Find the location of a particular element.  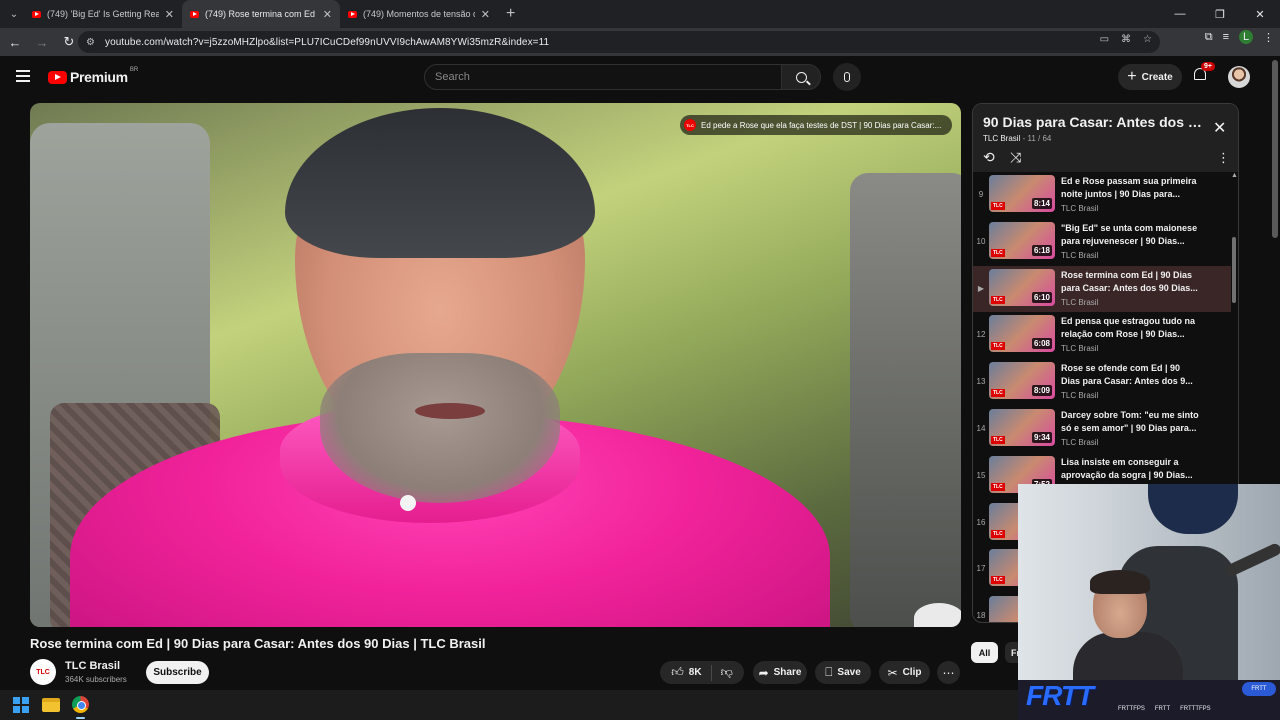

playlist-close-icon: ✕ is located at coordinates (1219, 128).